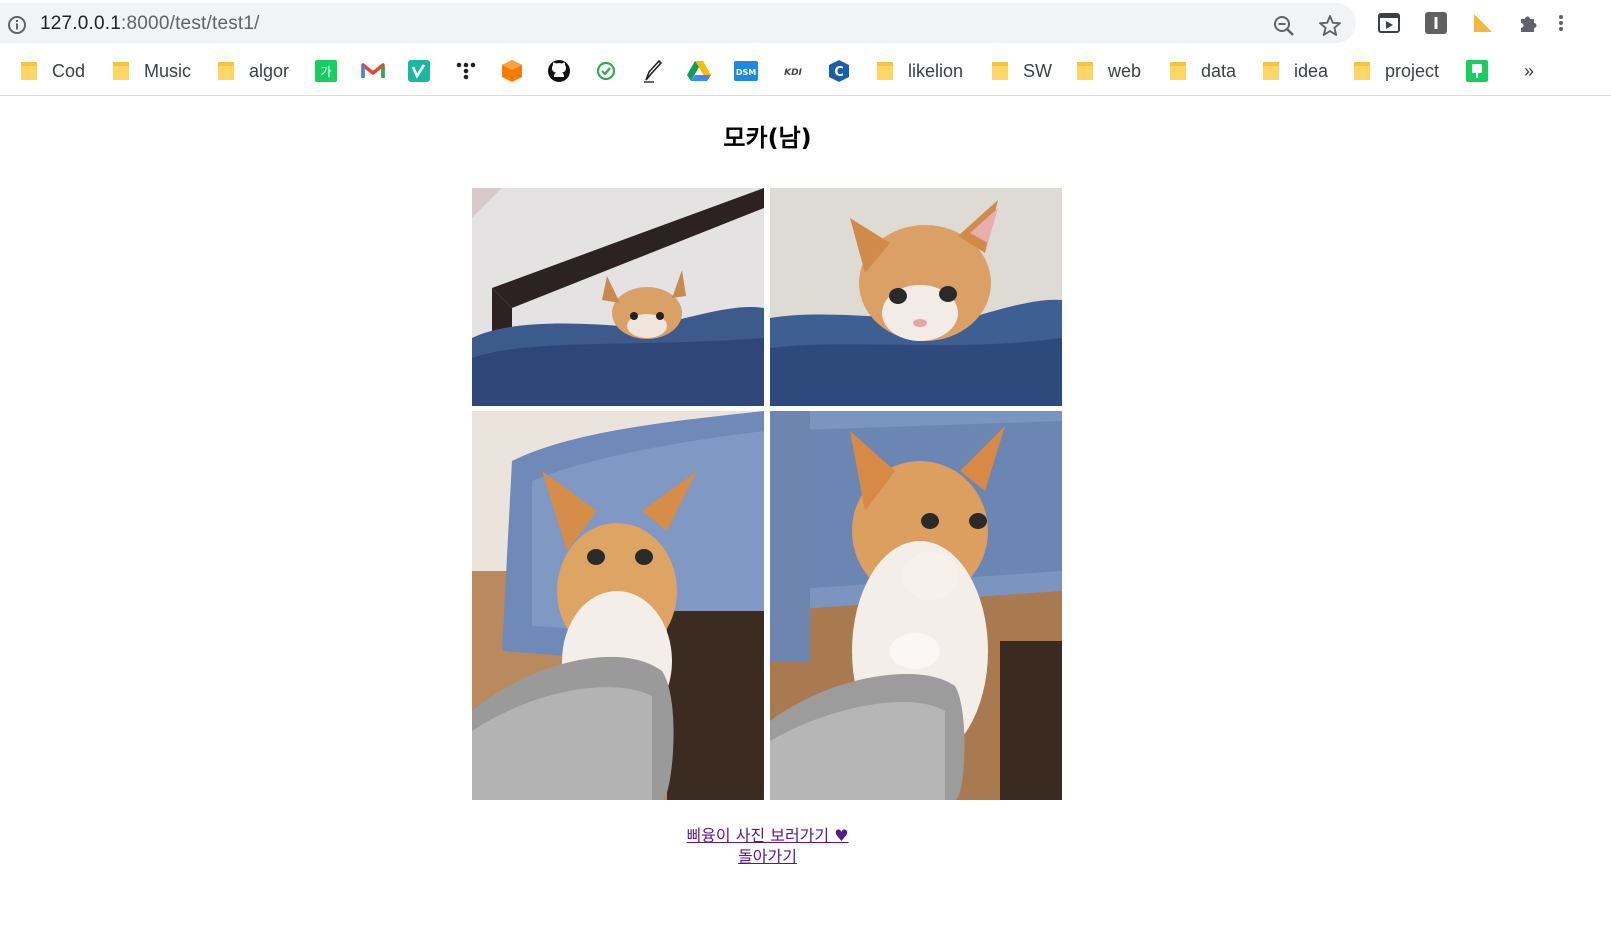 This screenshot has height=928, width=1611. I want to click on bookmark-folder-project: project, so click(1396, 71).